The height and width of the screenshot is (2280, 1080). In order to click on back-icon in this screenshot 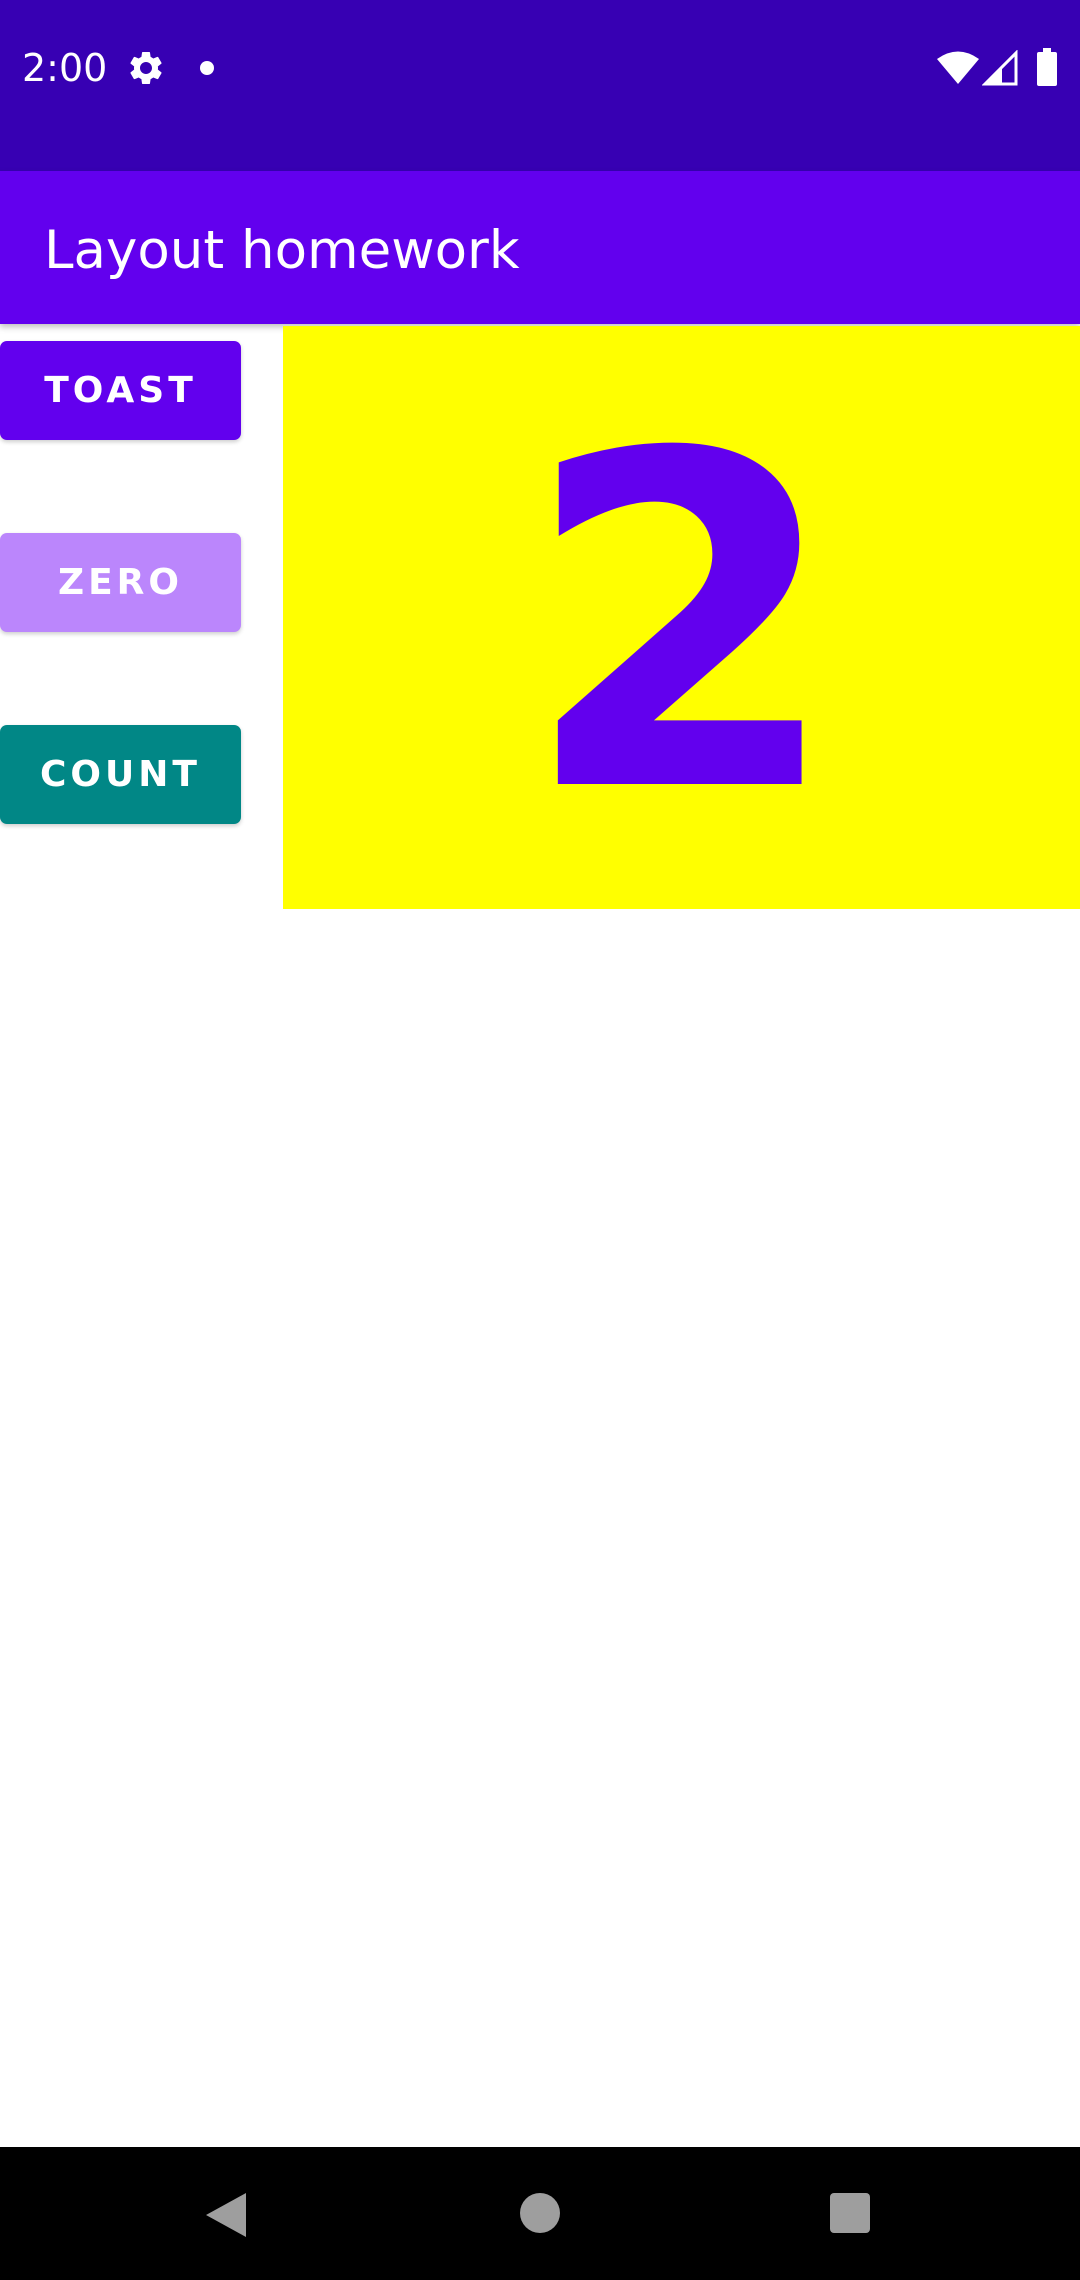, I will do `click(226, 2215)`.